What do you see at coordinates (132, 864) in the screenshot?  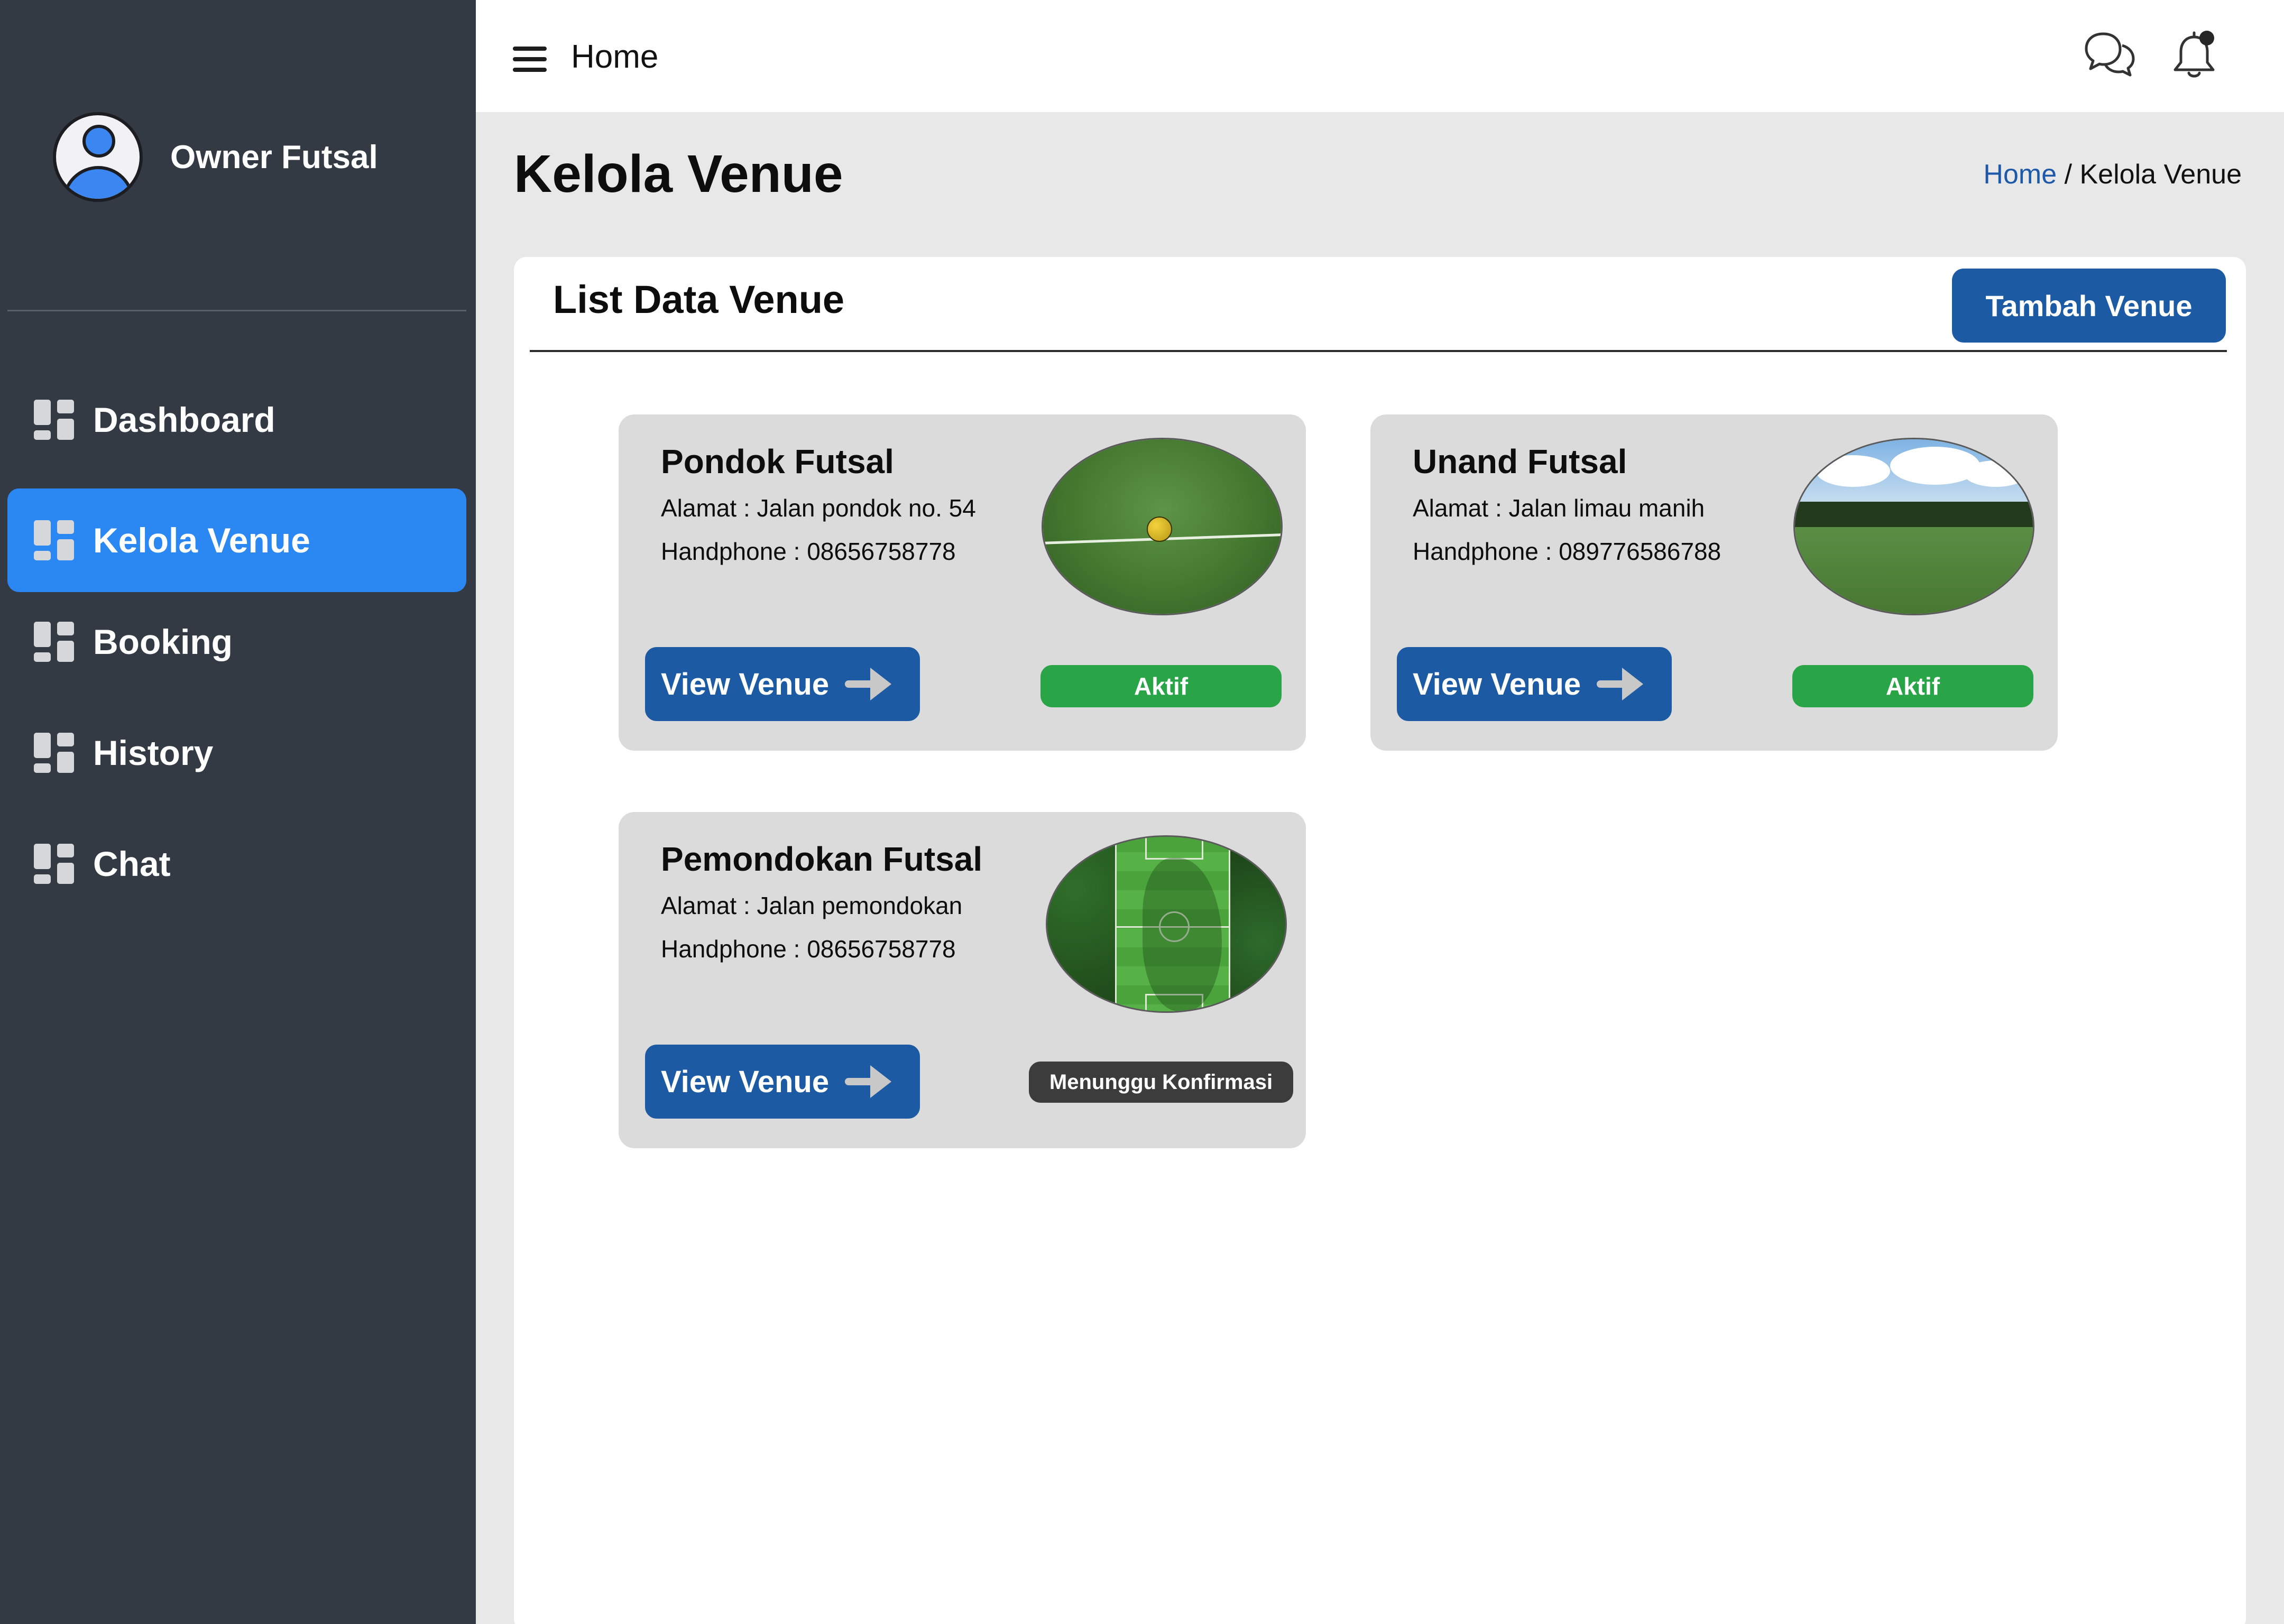 I see `sidebar-item-label: Chat` at bounding box center [132, 864].